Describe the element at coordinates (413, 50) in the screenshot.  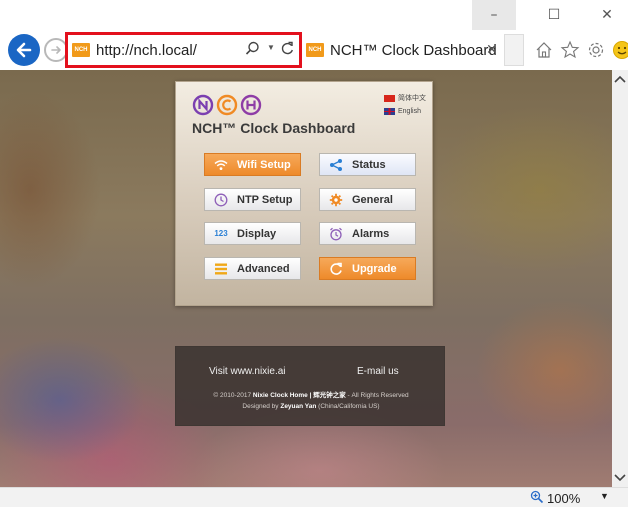
I see `tab-title: NCH™ Clock Dashboard` at that location.